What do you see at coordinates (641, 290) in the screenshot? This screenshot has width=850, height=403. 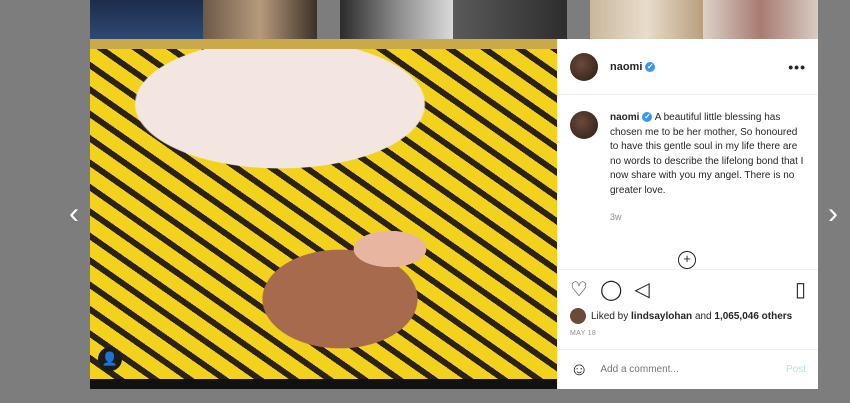 I see `share-icon: ◁` at bounding box center [641, 290].